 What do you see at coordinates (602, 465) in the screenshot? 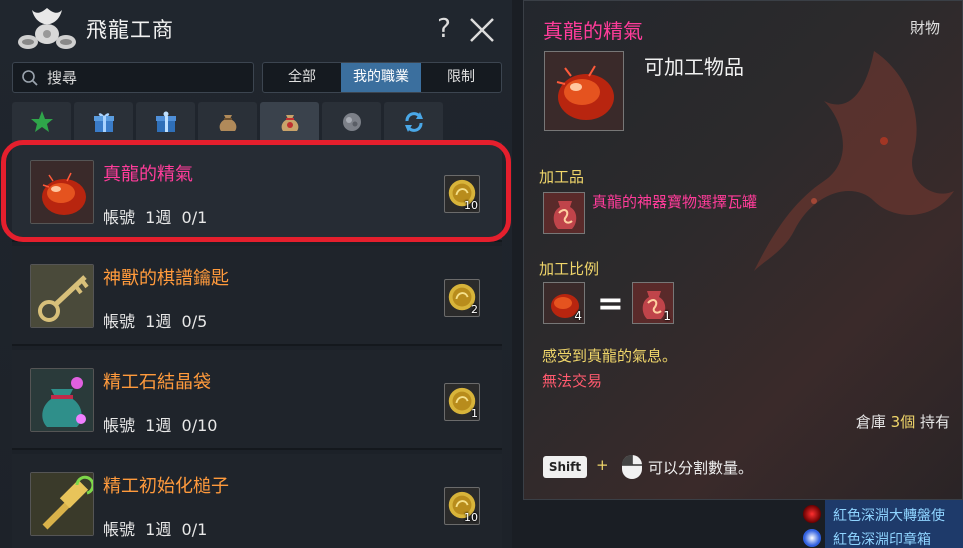
I see `plus-sign: +` at bounding box center [602, 465].